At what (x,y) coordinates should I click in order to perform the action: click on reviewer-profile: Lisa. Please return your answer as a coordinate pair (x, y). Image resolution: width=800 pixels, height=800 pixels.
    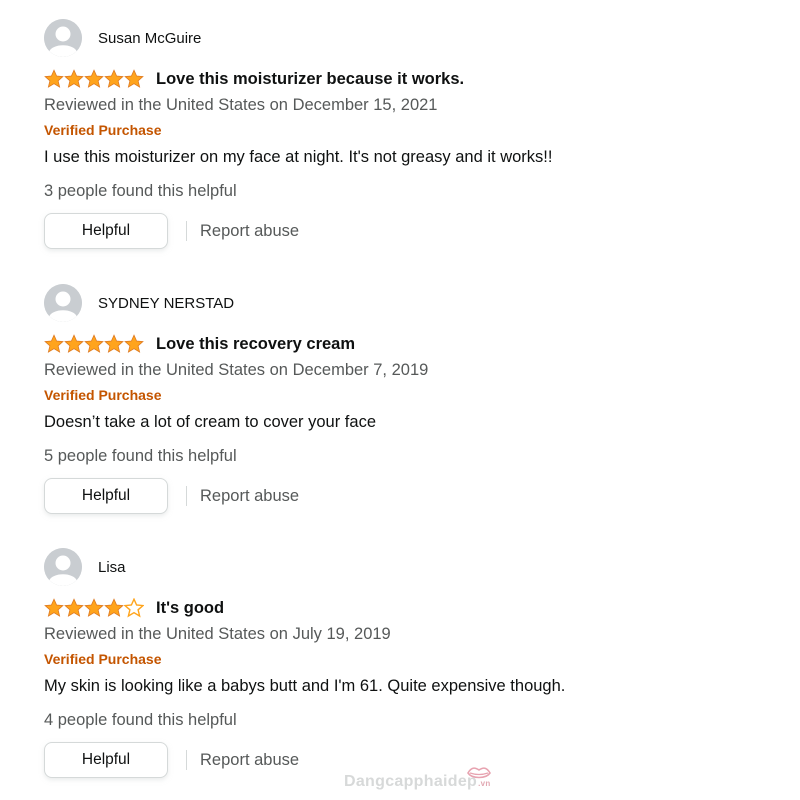
    Looking at the image, I should click on (404, 567).